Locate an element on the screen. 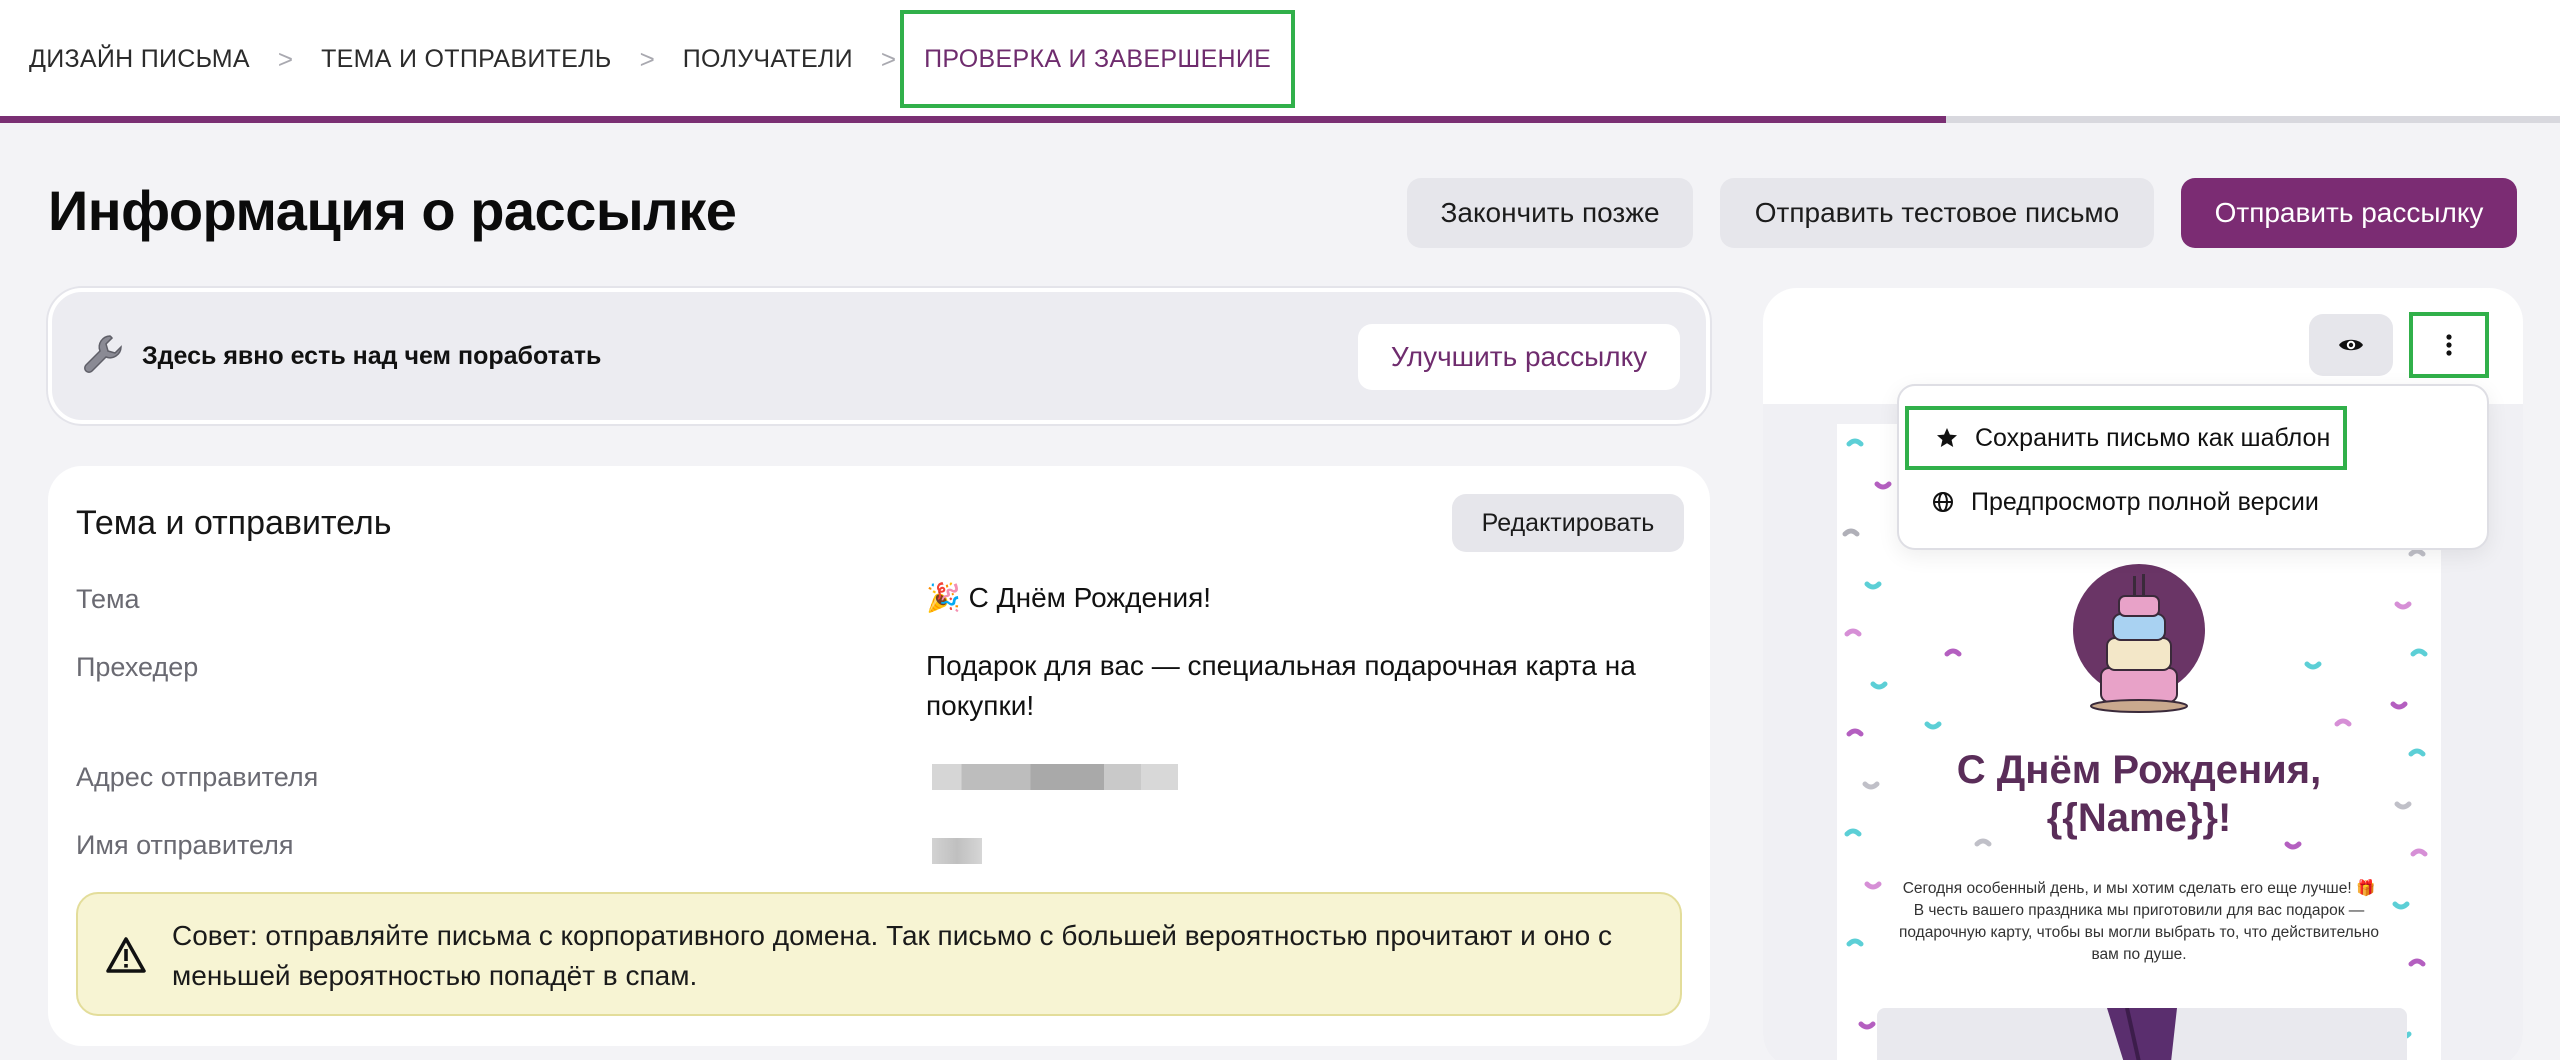 The width and height of the screenshot is (2560, 1060). more-vertical-icon is located at coordinates (2449, 345).